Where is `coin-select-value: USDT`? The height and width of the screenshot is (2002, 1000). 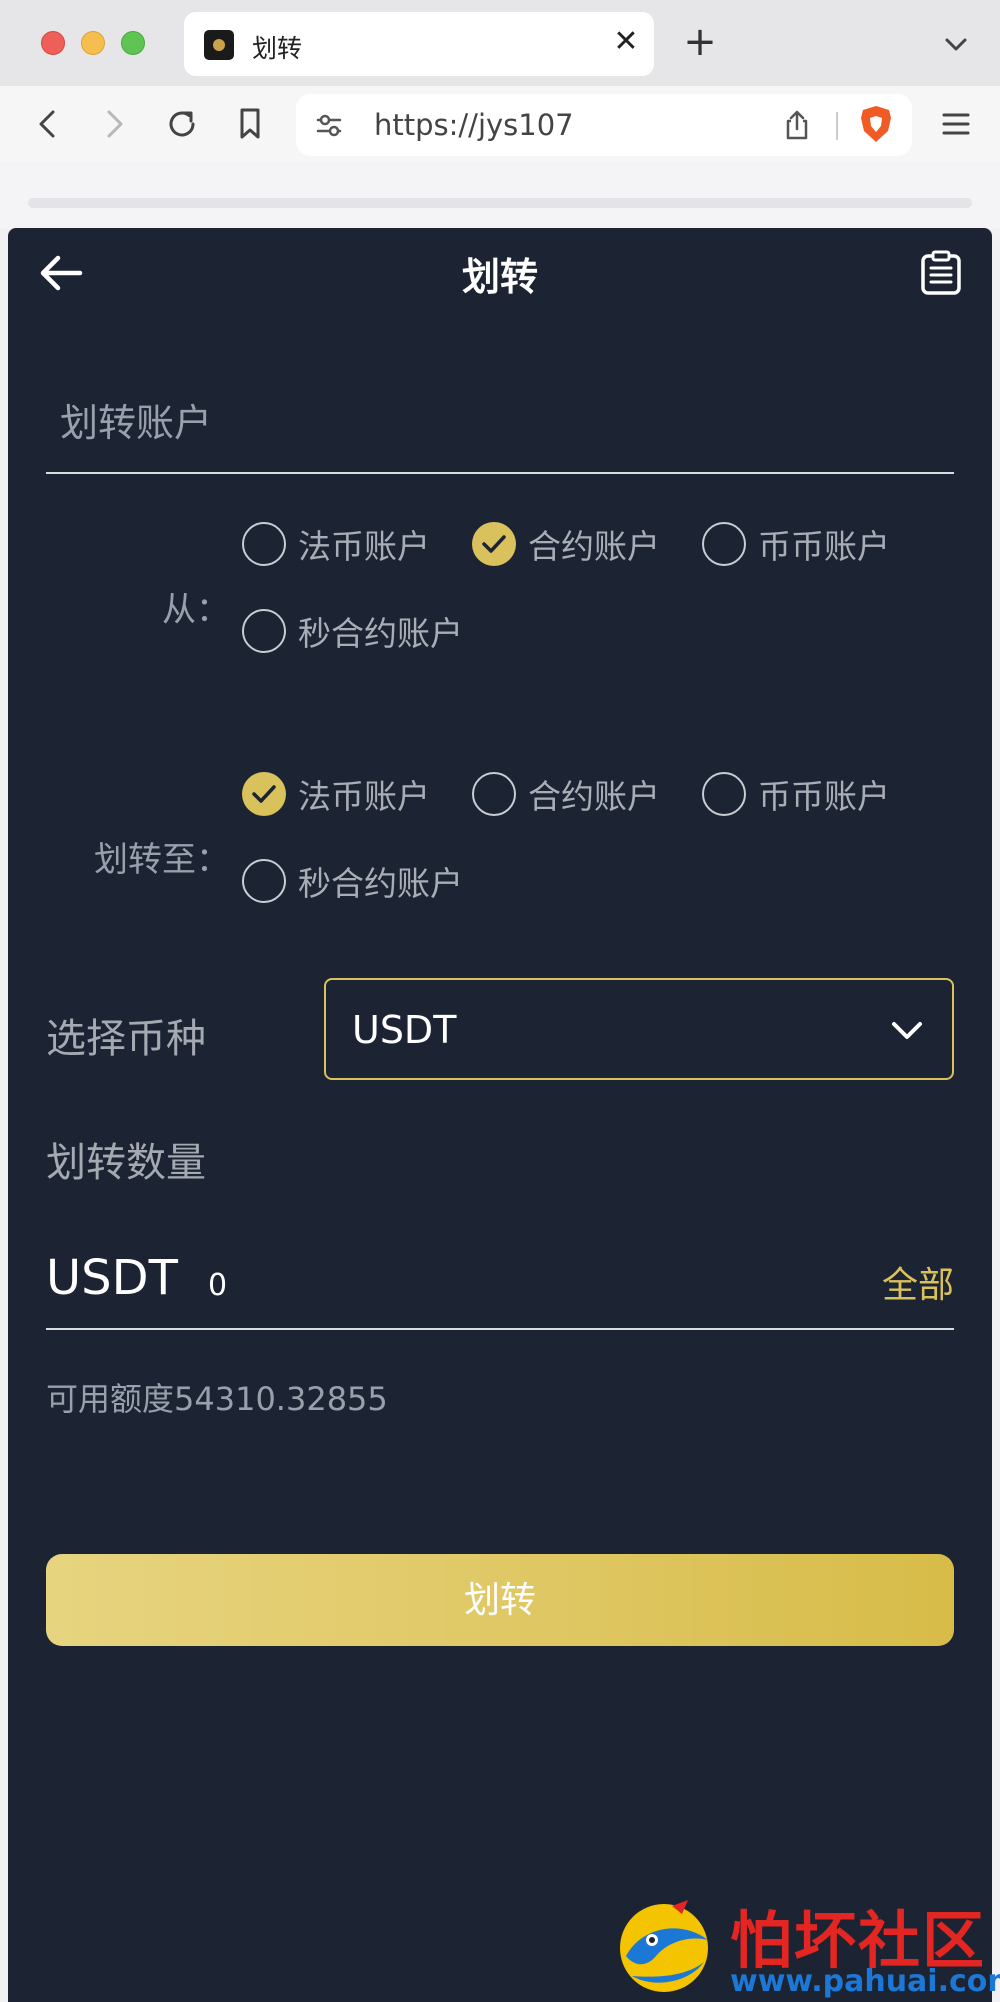
coin-select-value: USDT is located at coordinates (404, 1030).